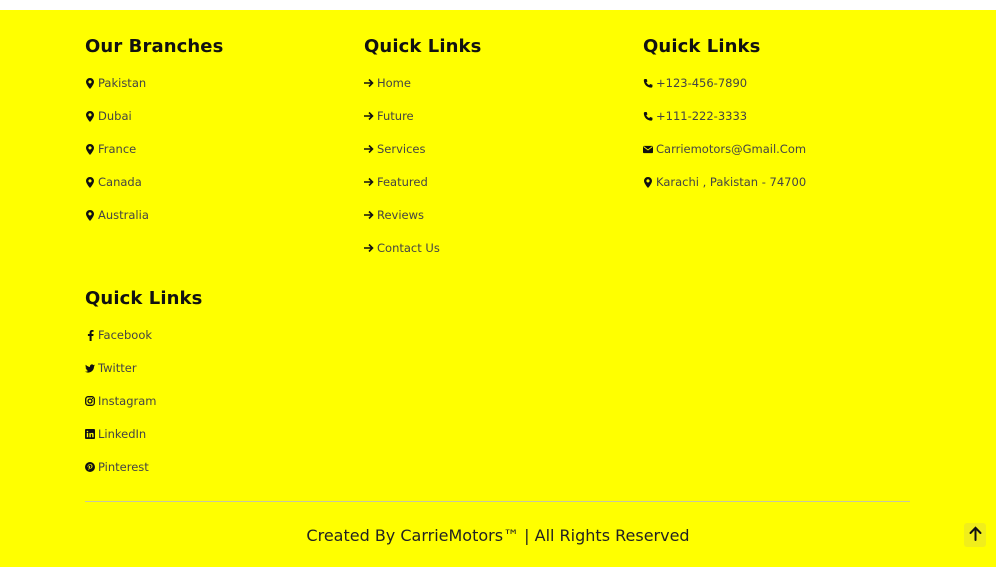 Image resolution: width=996 pixels, height=567 pixels. What do you see at coordinates (499, 91) in the screenshot?
I see `list-item: Home` at bounding box center [499, 91].